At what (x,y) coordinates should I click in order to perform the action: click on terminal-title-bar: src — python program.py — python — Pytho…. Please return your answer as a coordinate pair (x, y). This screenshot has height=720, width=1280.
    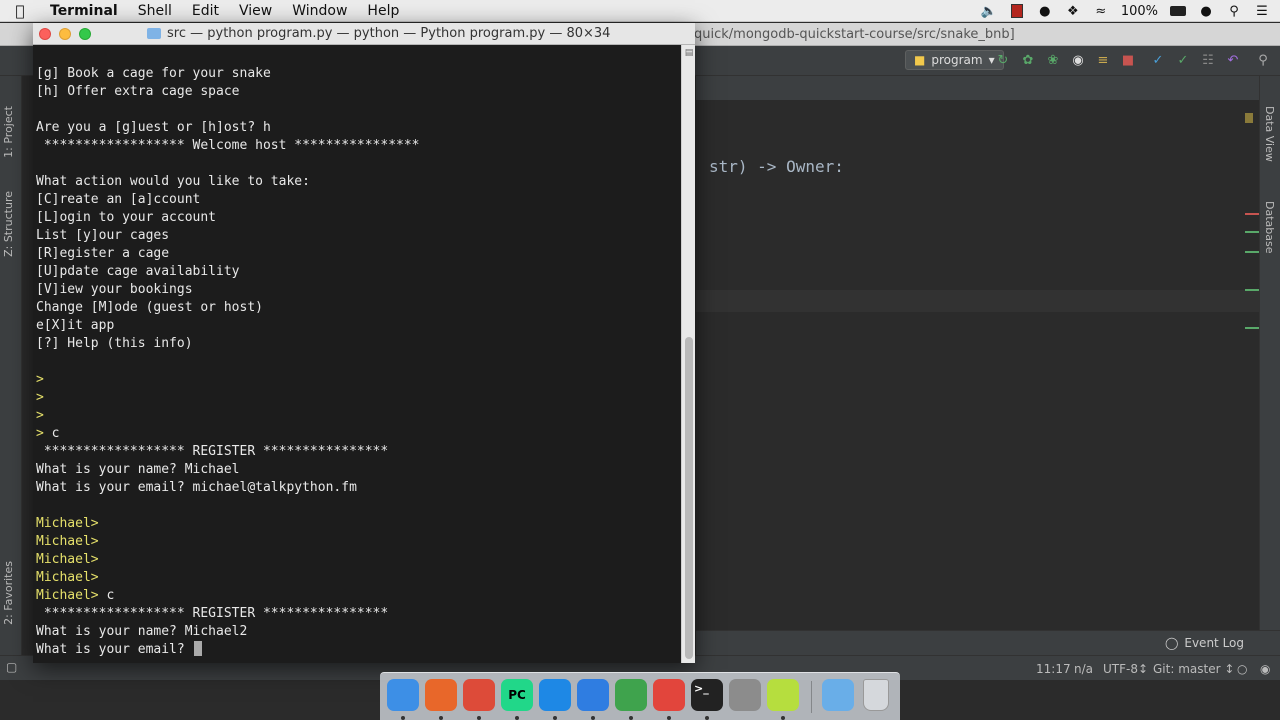
    Looking at the image, I should click on (364, 34).